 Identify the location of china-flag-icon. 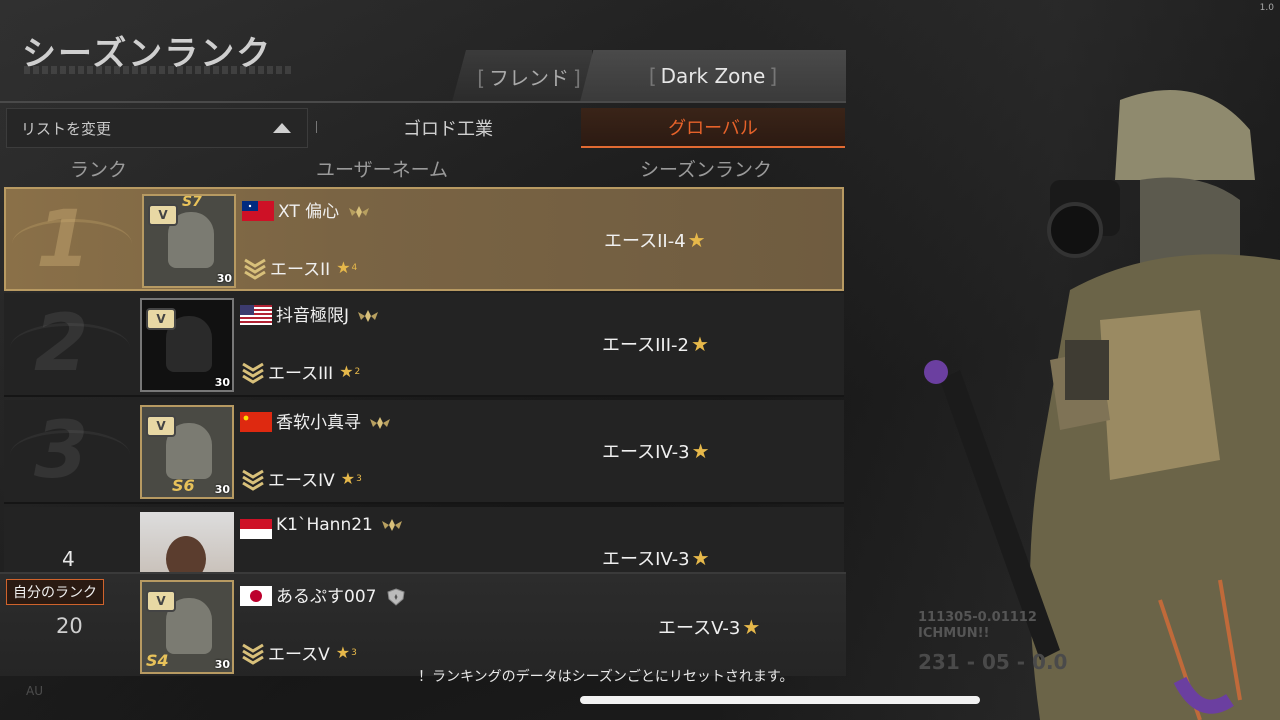
(256, 422).